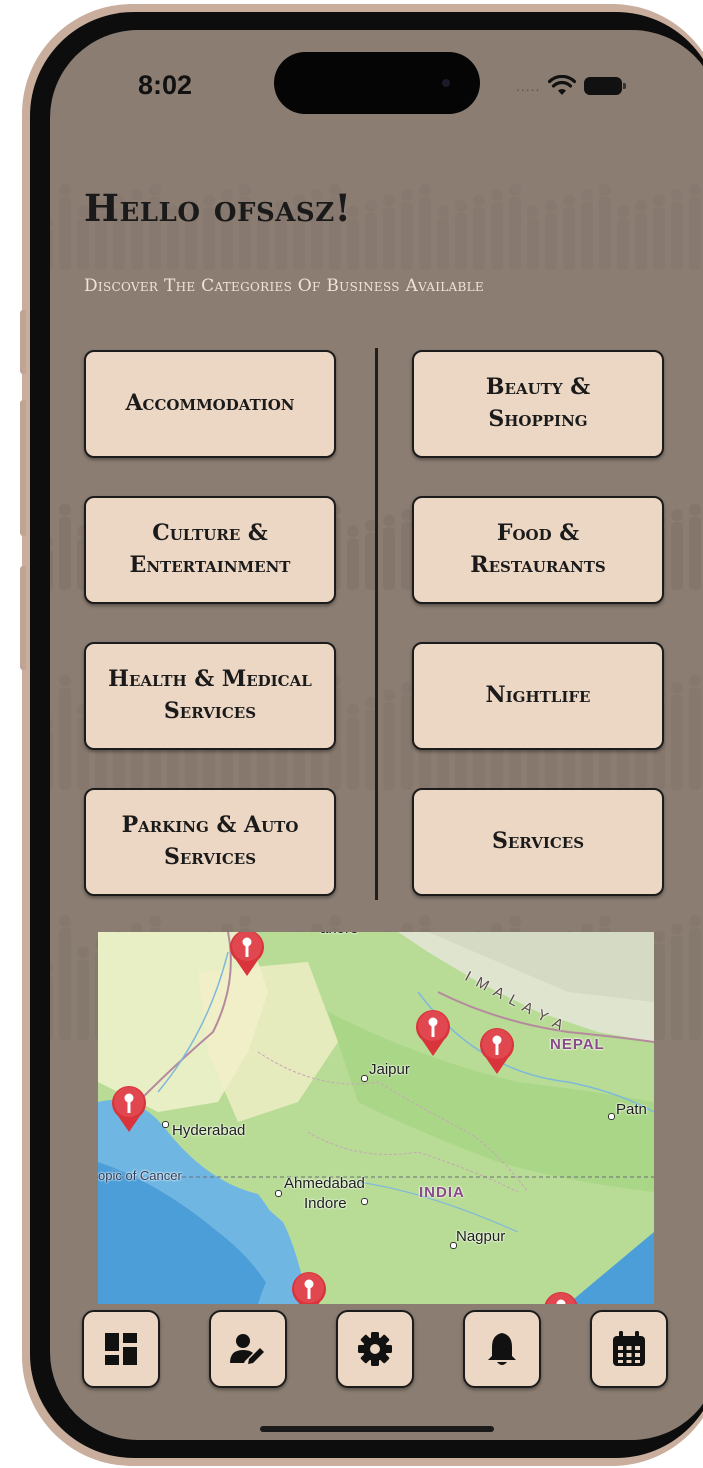 The image size is (703, 1468). I want to click on category-nightlife-button: Nightlife, so click(538, 696).